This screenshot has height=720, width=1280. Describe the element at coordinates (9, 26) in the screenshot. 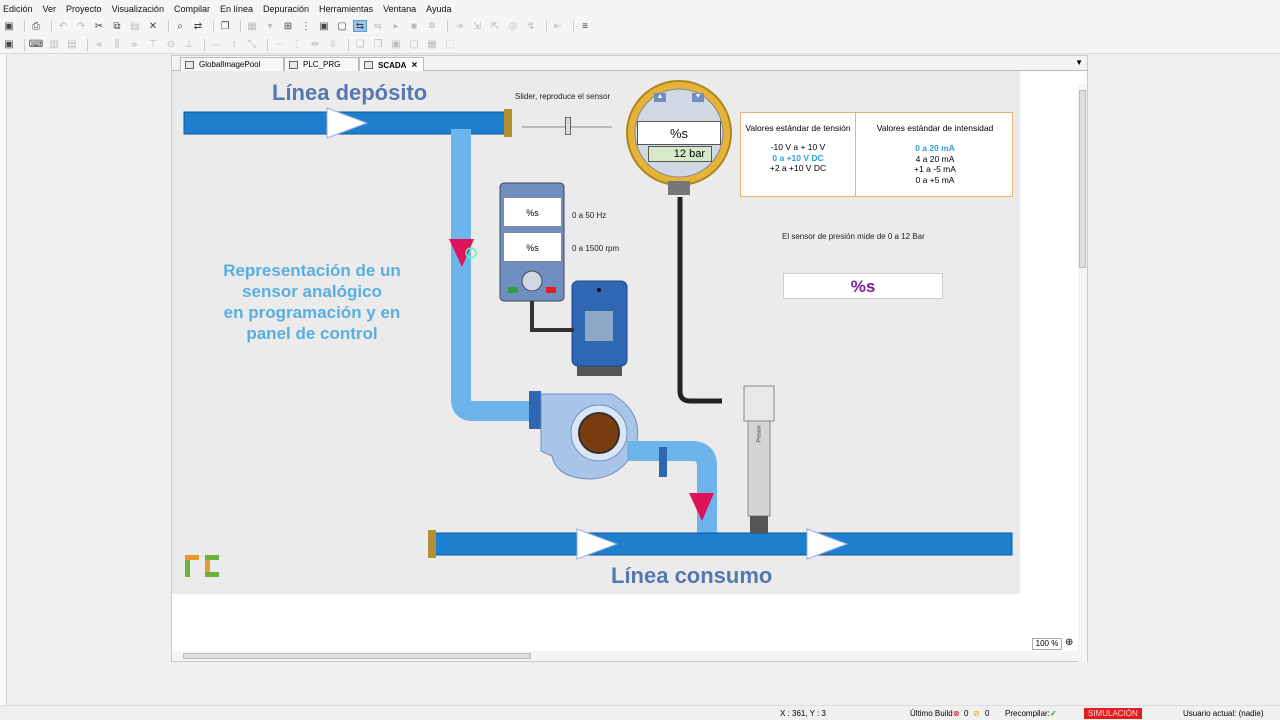

I see `save-icon: ▣` at that location.